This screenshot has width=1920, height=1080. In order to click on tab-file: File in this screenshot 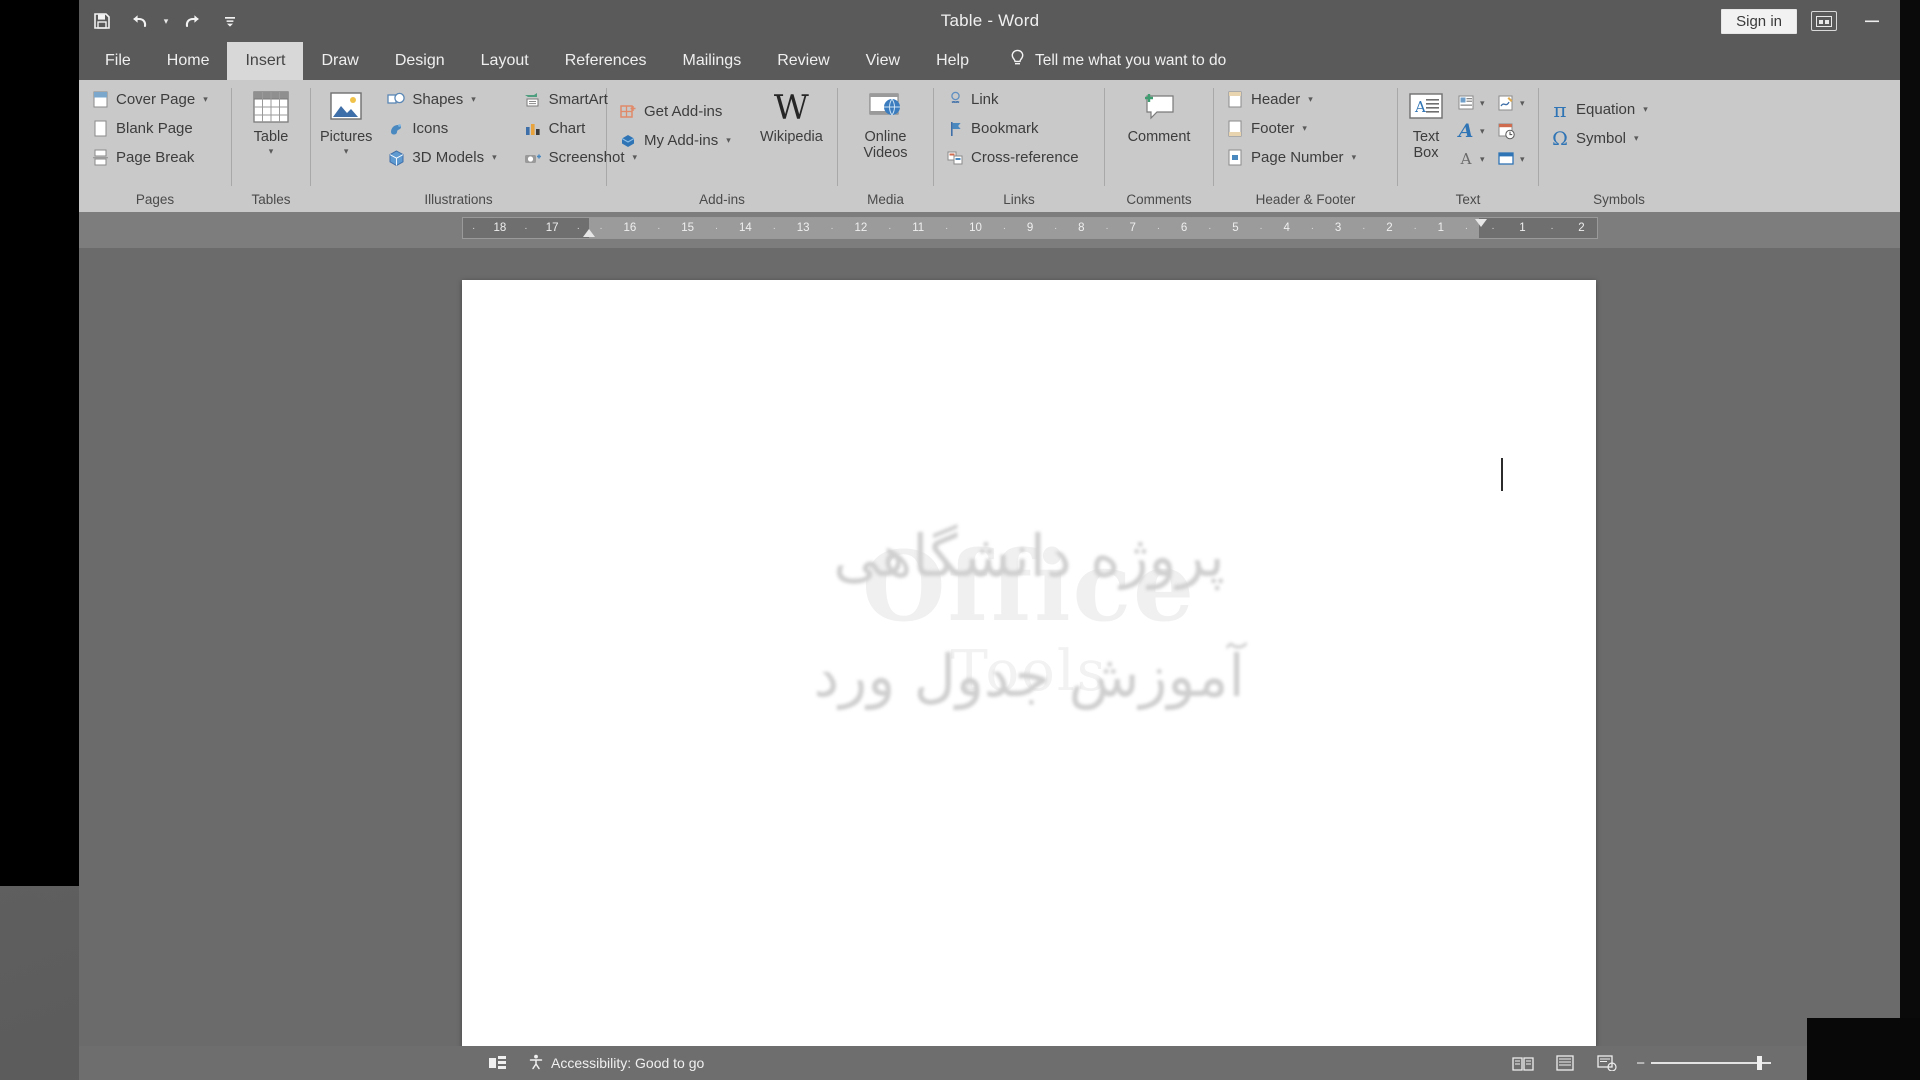, I will do `click(118, 61)`.